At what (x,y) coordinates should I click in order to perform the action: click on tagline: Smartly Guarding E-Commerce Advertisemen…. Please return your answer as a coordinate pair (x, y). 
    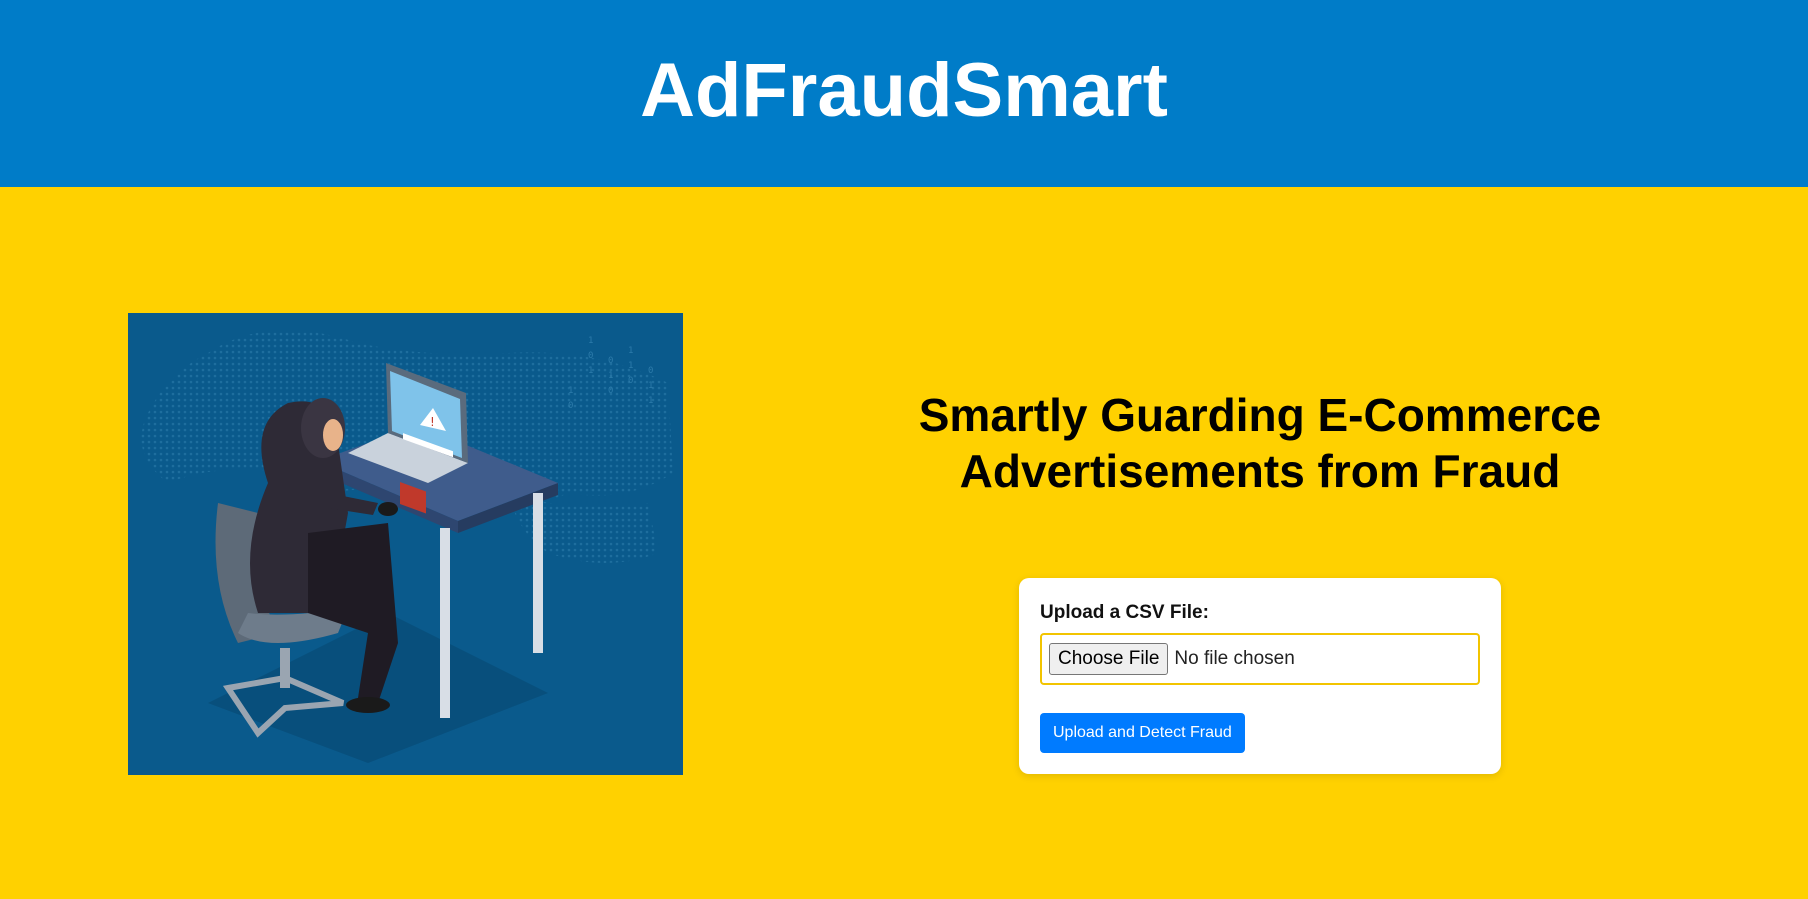
    Looking at the image, I should click on (1260, 443).